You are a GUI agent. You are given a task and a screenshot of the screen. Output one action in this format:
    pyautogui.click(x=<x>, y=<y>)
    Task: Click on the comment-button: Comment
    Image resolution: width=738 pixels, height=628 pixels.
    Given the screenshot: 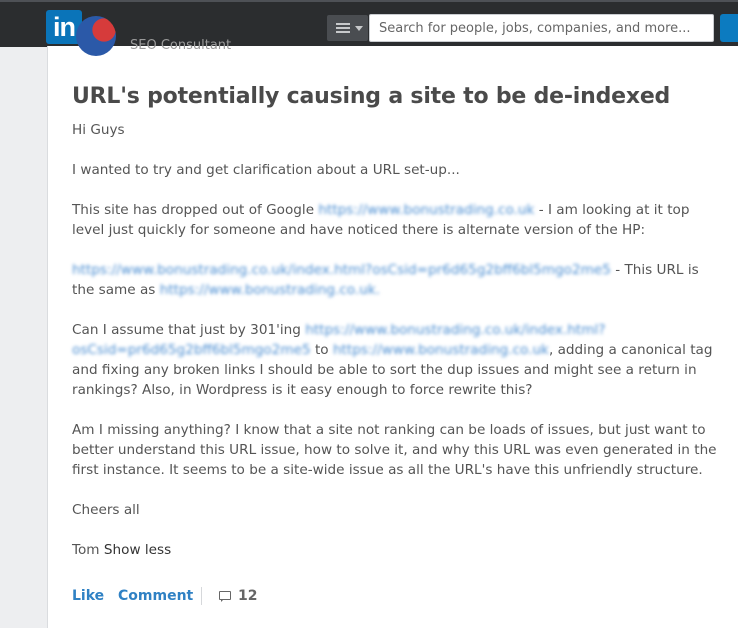 What is the action you would take?
    pyautogui.click(x=155, y=596)
    